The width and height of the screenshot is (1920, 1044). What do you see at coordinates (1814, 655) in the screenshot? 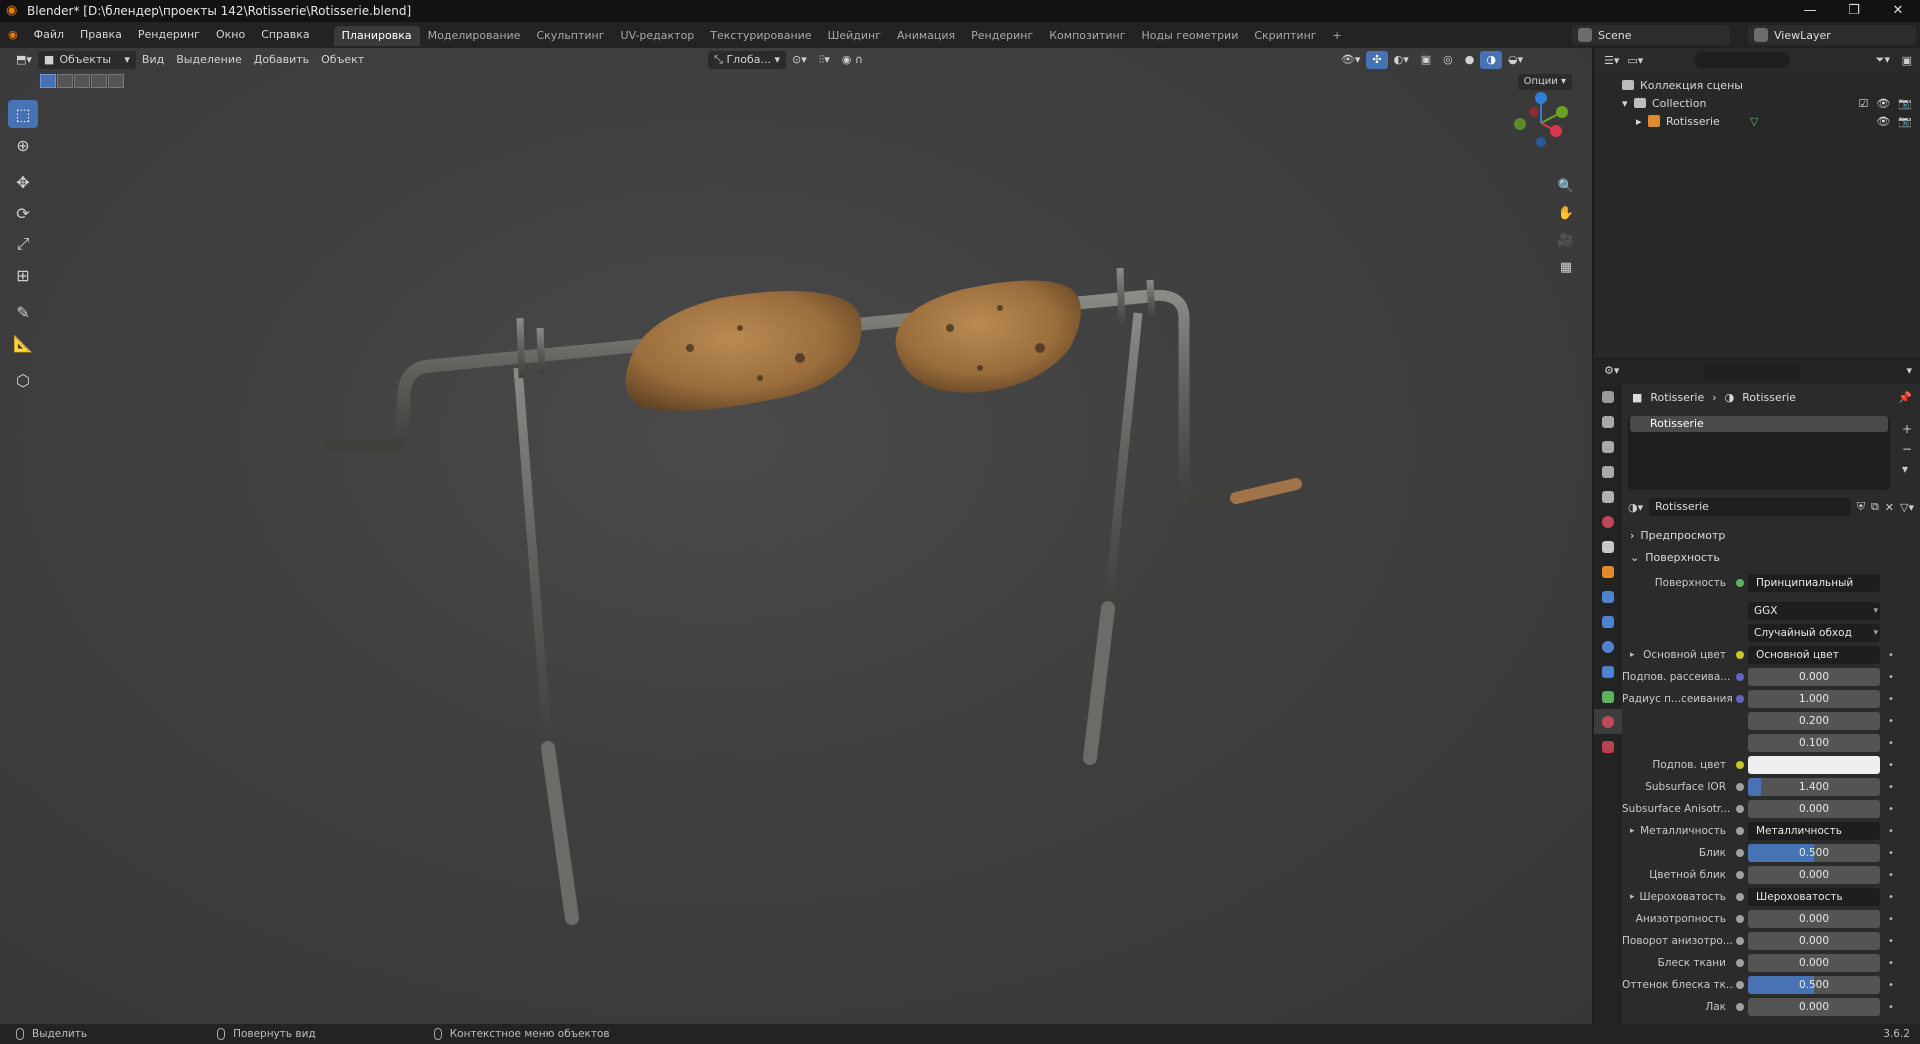
I see `linked-input-field: Основной цвет` at bounding box center [1814, 655].